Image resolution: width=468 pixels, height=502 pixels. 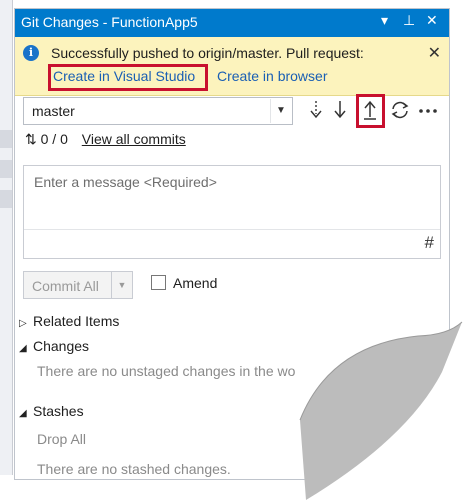 I want to click on checkbox-icon, so click(x=158, y=282).